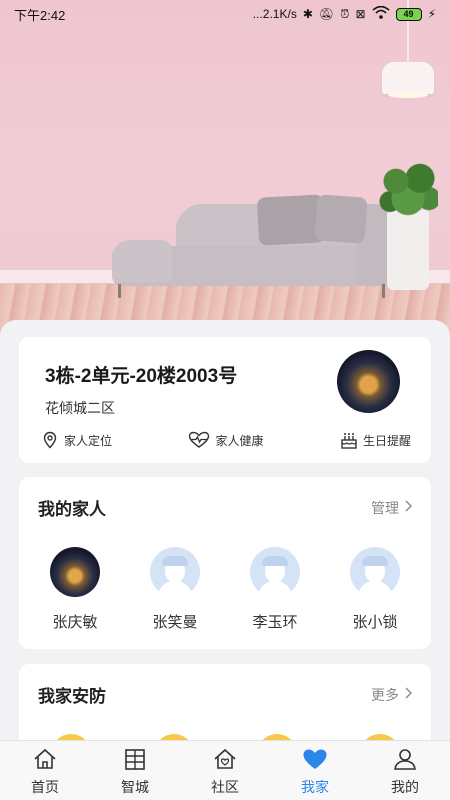 This screenshot has height=800, width=450. What do you see at coordinates (349, 440) in the screenshot?
I see `birthday-cake-icon` at bounding box center [349, 440].